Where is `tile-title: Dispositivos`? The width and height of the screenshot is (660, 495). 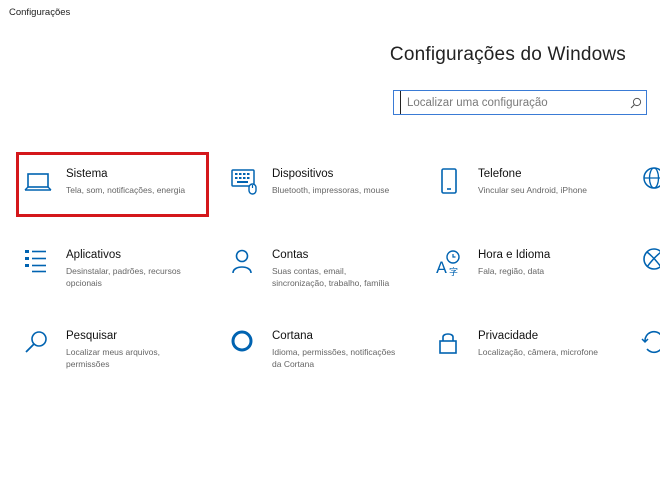
tile-title: Dispositivos is located at coordinates (303, 174).